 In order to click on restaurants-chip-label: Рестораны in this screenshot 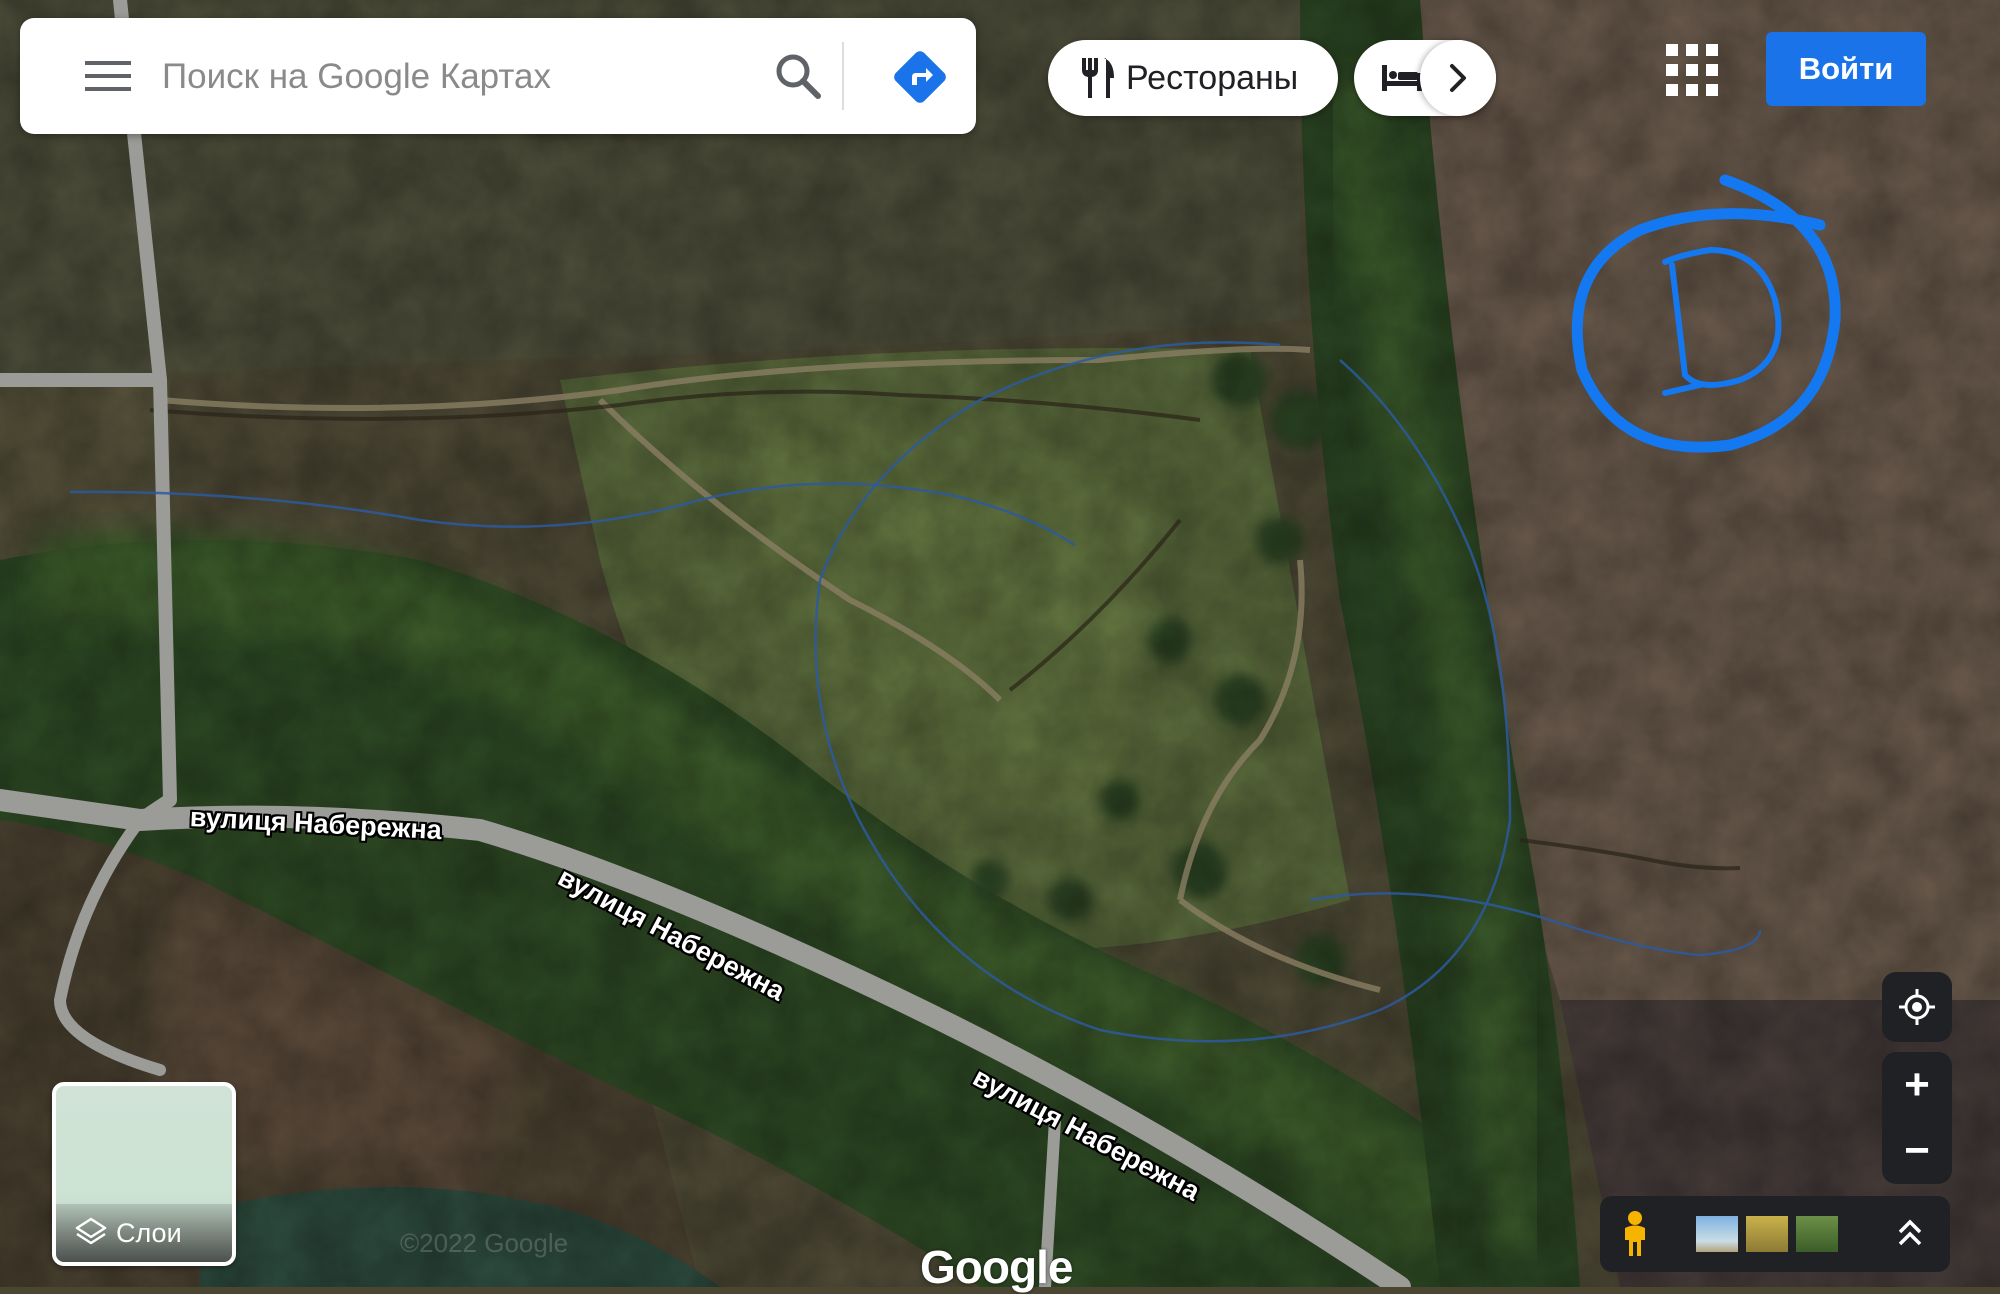, I will do `click(1212, 77)`.